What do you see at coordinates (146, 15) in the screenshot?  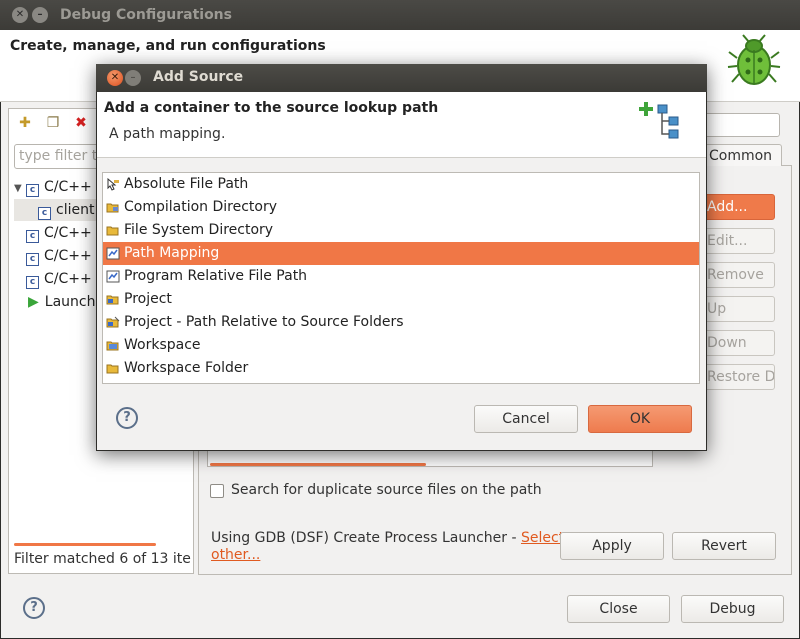 I see `window-title: Debug Configurations` at bounding box center [146, 15].